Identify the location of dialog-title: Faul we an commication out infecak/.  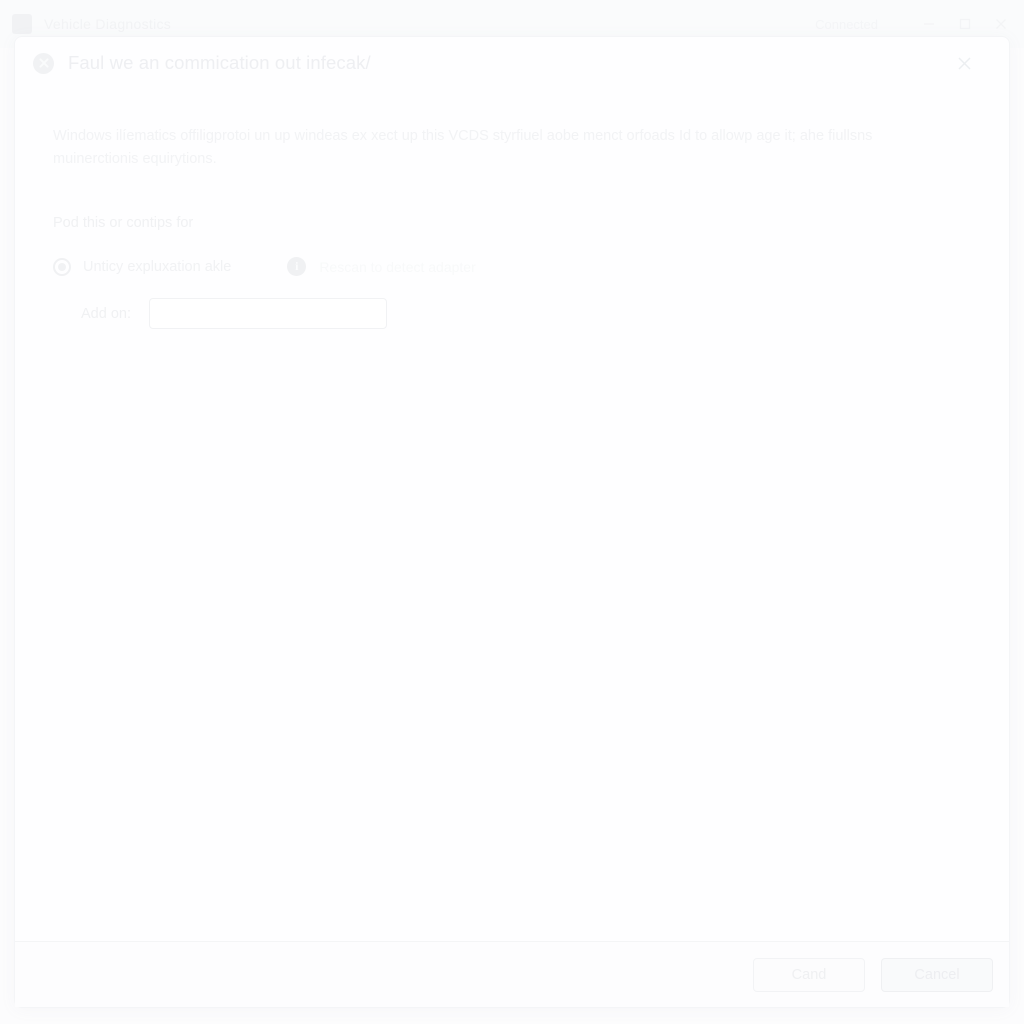
(219, 62).